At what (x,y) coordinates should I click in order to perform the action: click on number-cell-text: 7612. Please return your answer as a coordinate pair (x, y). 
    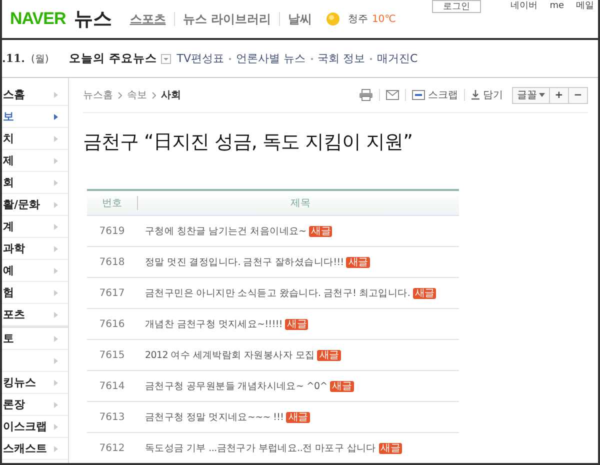
    Looking at the image, I should click on (112, 448).